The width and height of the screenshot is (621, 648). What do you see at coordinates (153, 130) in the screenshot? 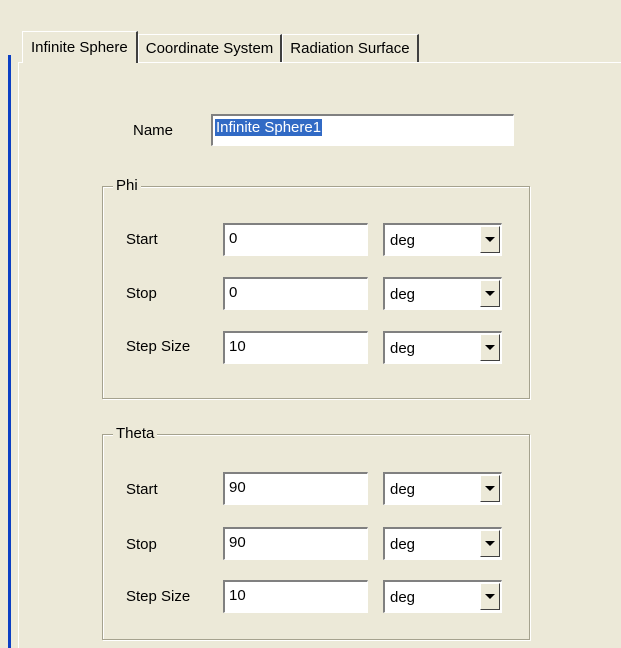
I see `name-label: Name` at bounding box center [153, 130].